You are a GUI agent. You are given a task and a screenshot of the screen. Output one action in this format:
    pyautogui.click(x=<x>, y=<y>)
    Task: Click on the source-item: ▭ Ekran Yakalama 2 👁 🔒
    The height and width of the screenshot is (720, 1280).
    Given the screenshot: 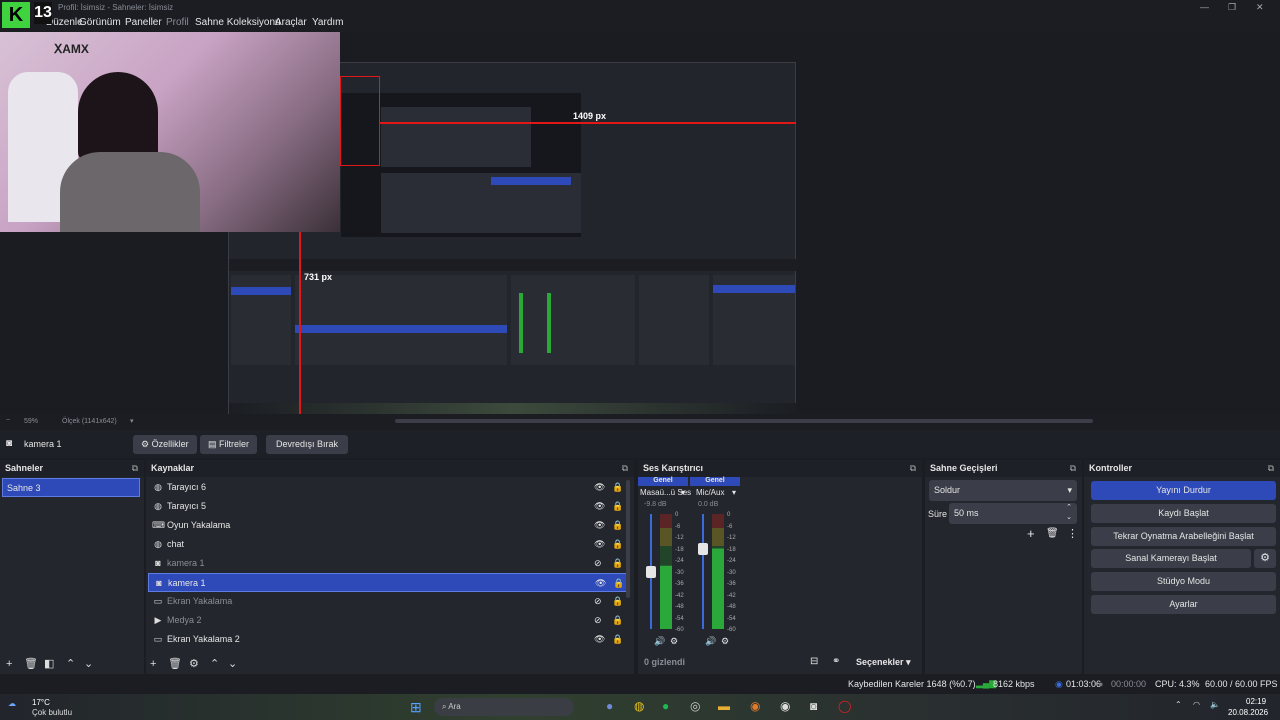 What is the action you would take?
    pyautogui.click(x=388, y=639)
    